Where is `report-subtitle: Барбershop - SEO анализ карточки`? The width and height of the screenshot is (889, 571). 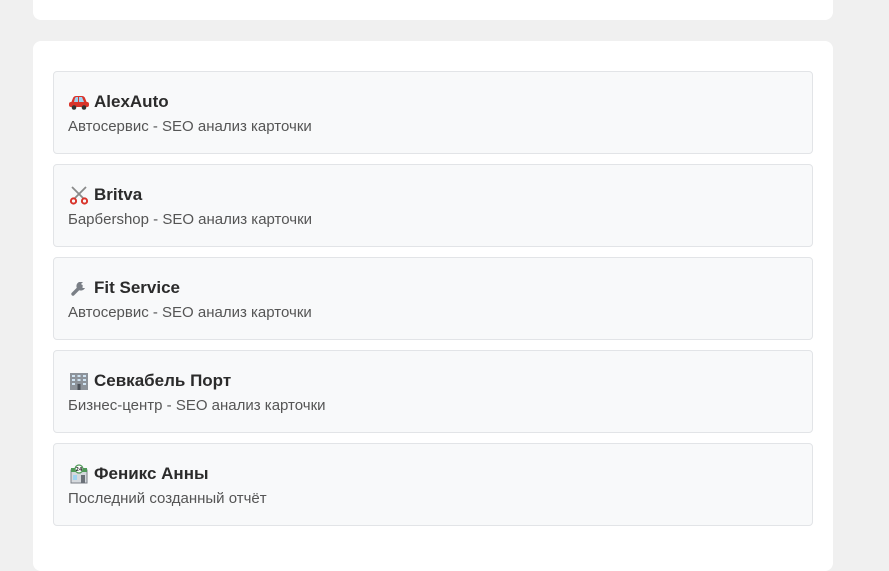
report-subtitle: Барбershop - SEO анализ карточки is located at coordinates (190, 219).